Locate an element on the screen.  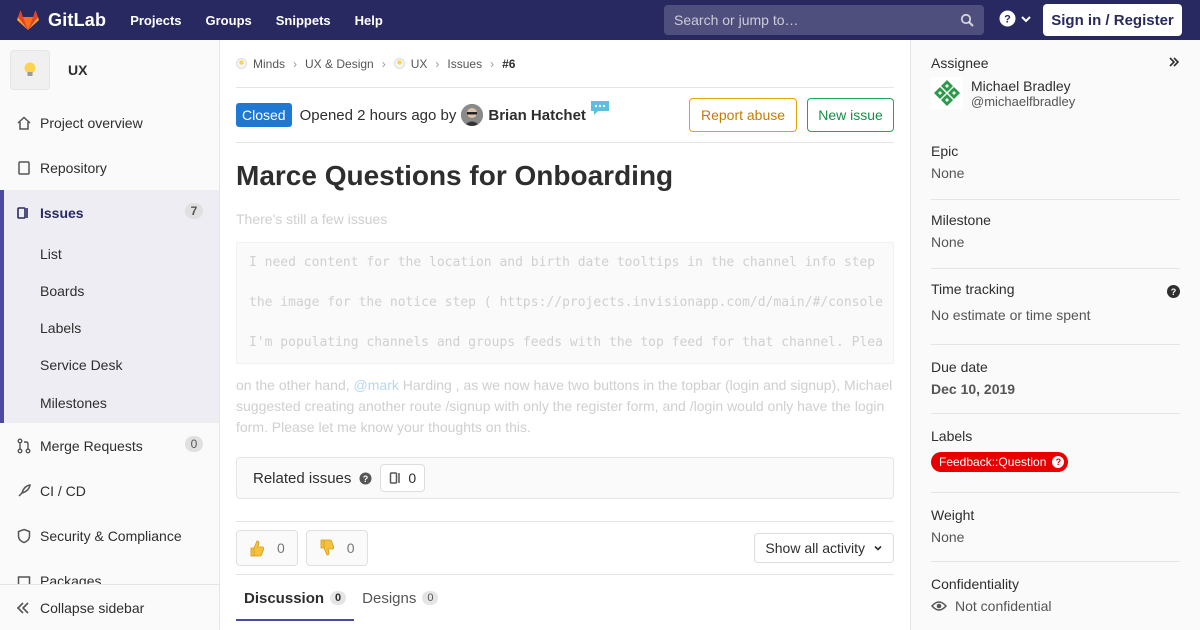
chevron-down-icon is located at coordinates (1026, 18).